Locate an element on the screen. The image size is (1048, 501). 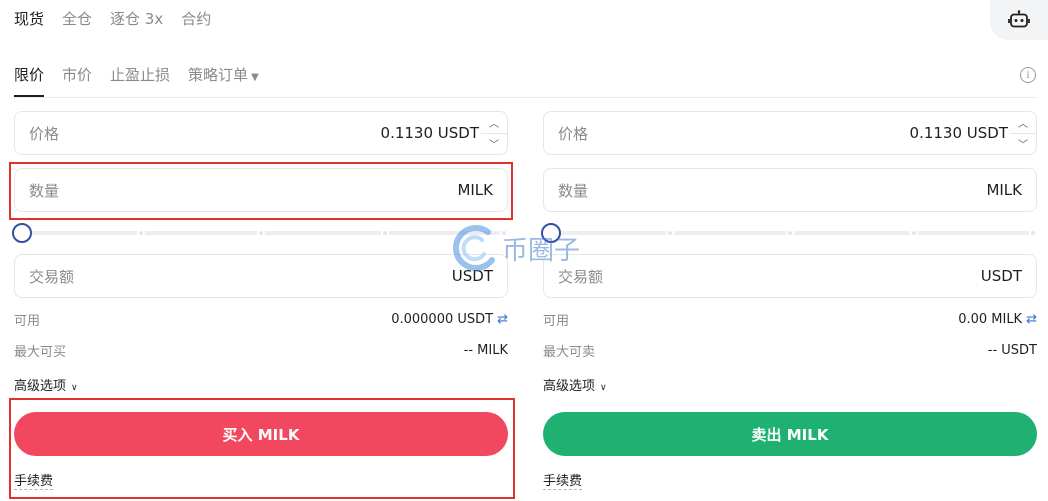
info-icon: i is located at coordinates (1028, 75).